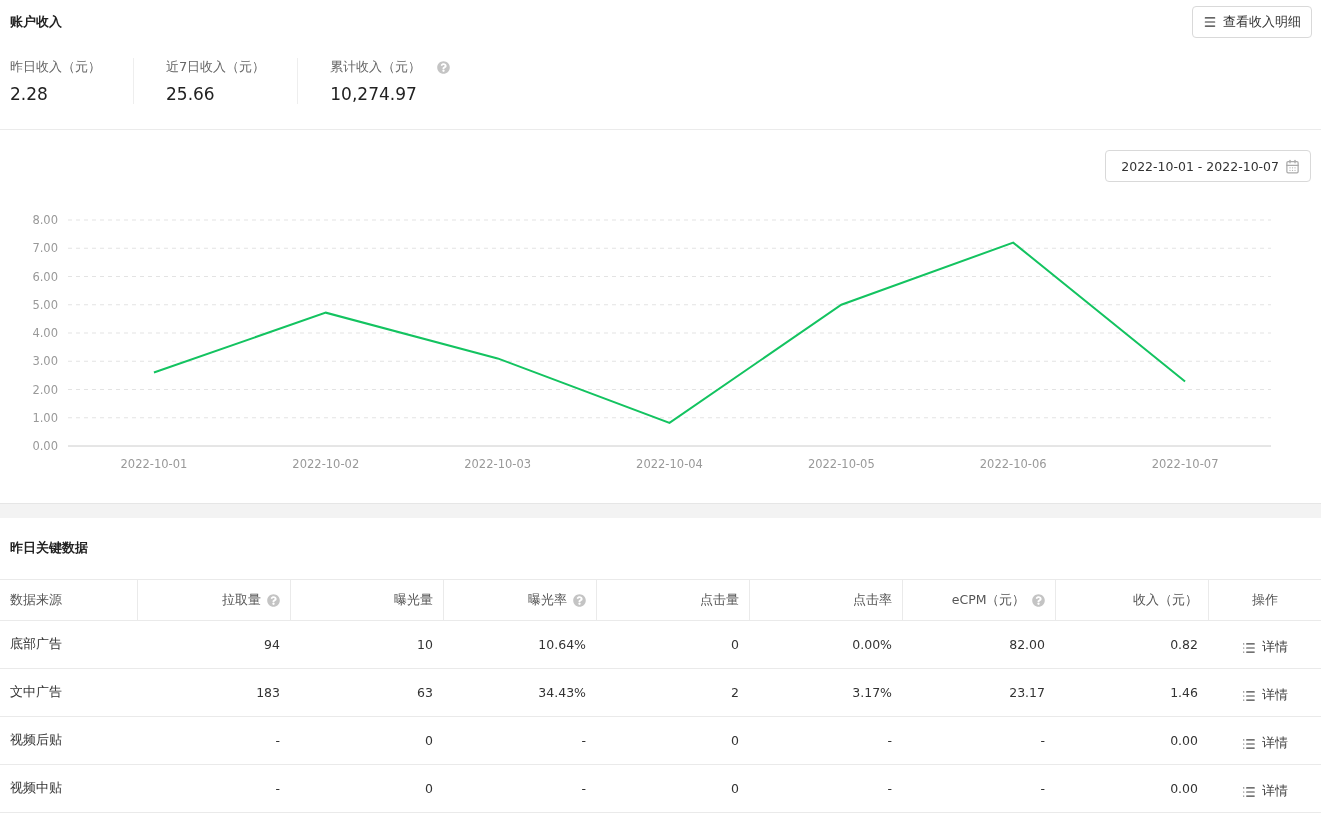 This screenshot has height=819, width=1321. What do you see at coordinates (841, 464) in the screenshot?
I see `x-axis-label: 2022-10-05` at bounding box center [841, 464].